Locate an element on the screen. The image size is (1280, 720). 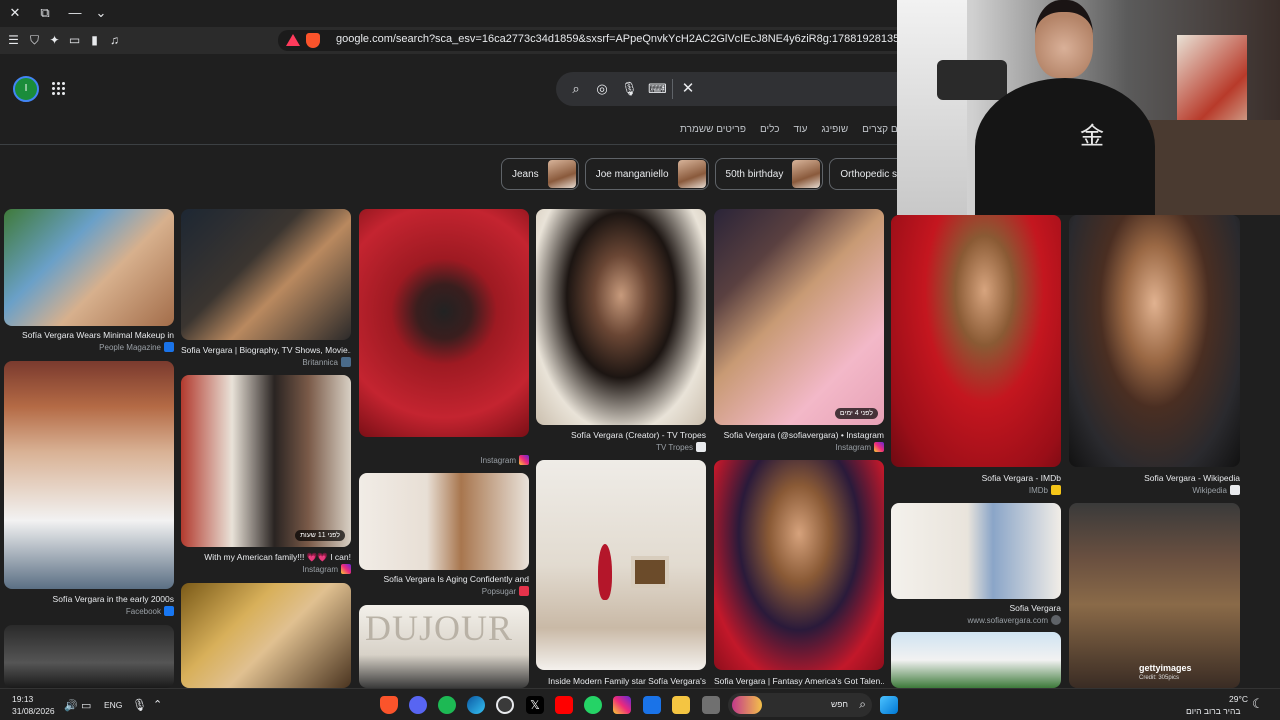
clear-search-icon: ✕ is located at coordinates (688, 89).